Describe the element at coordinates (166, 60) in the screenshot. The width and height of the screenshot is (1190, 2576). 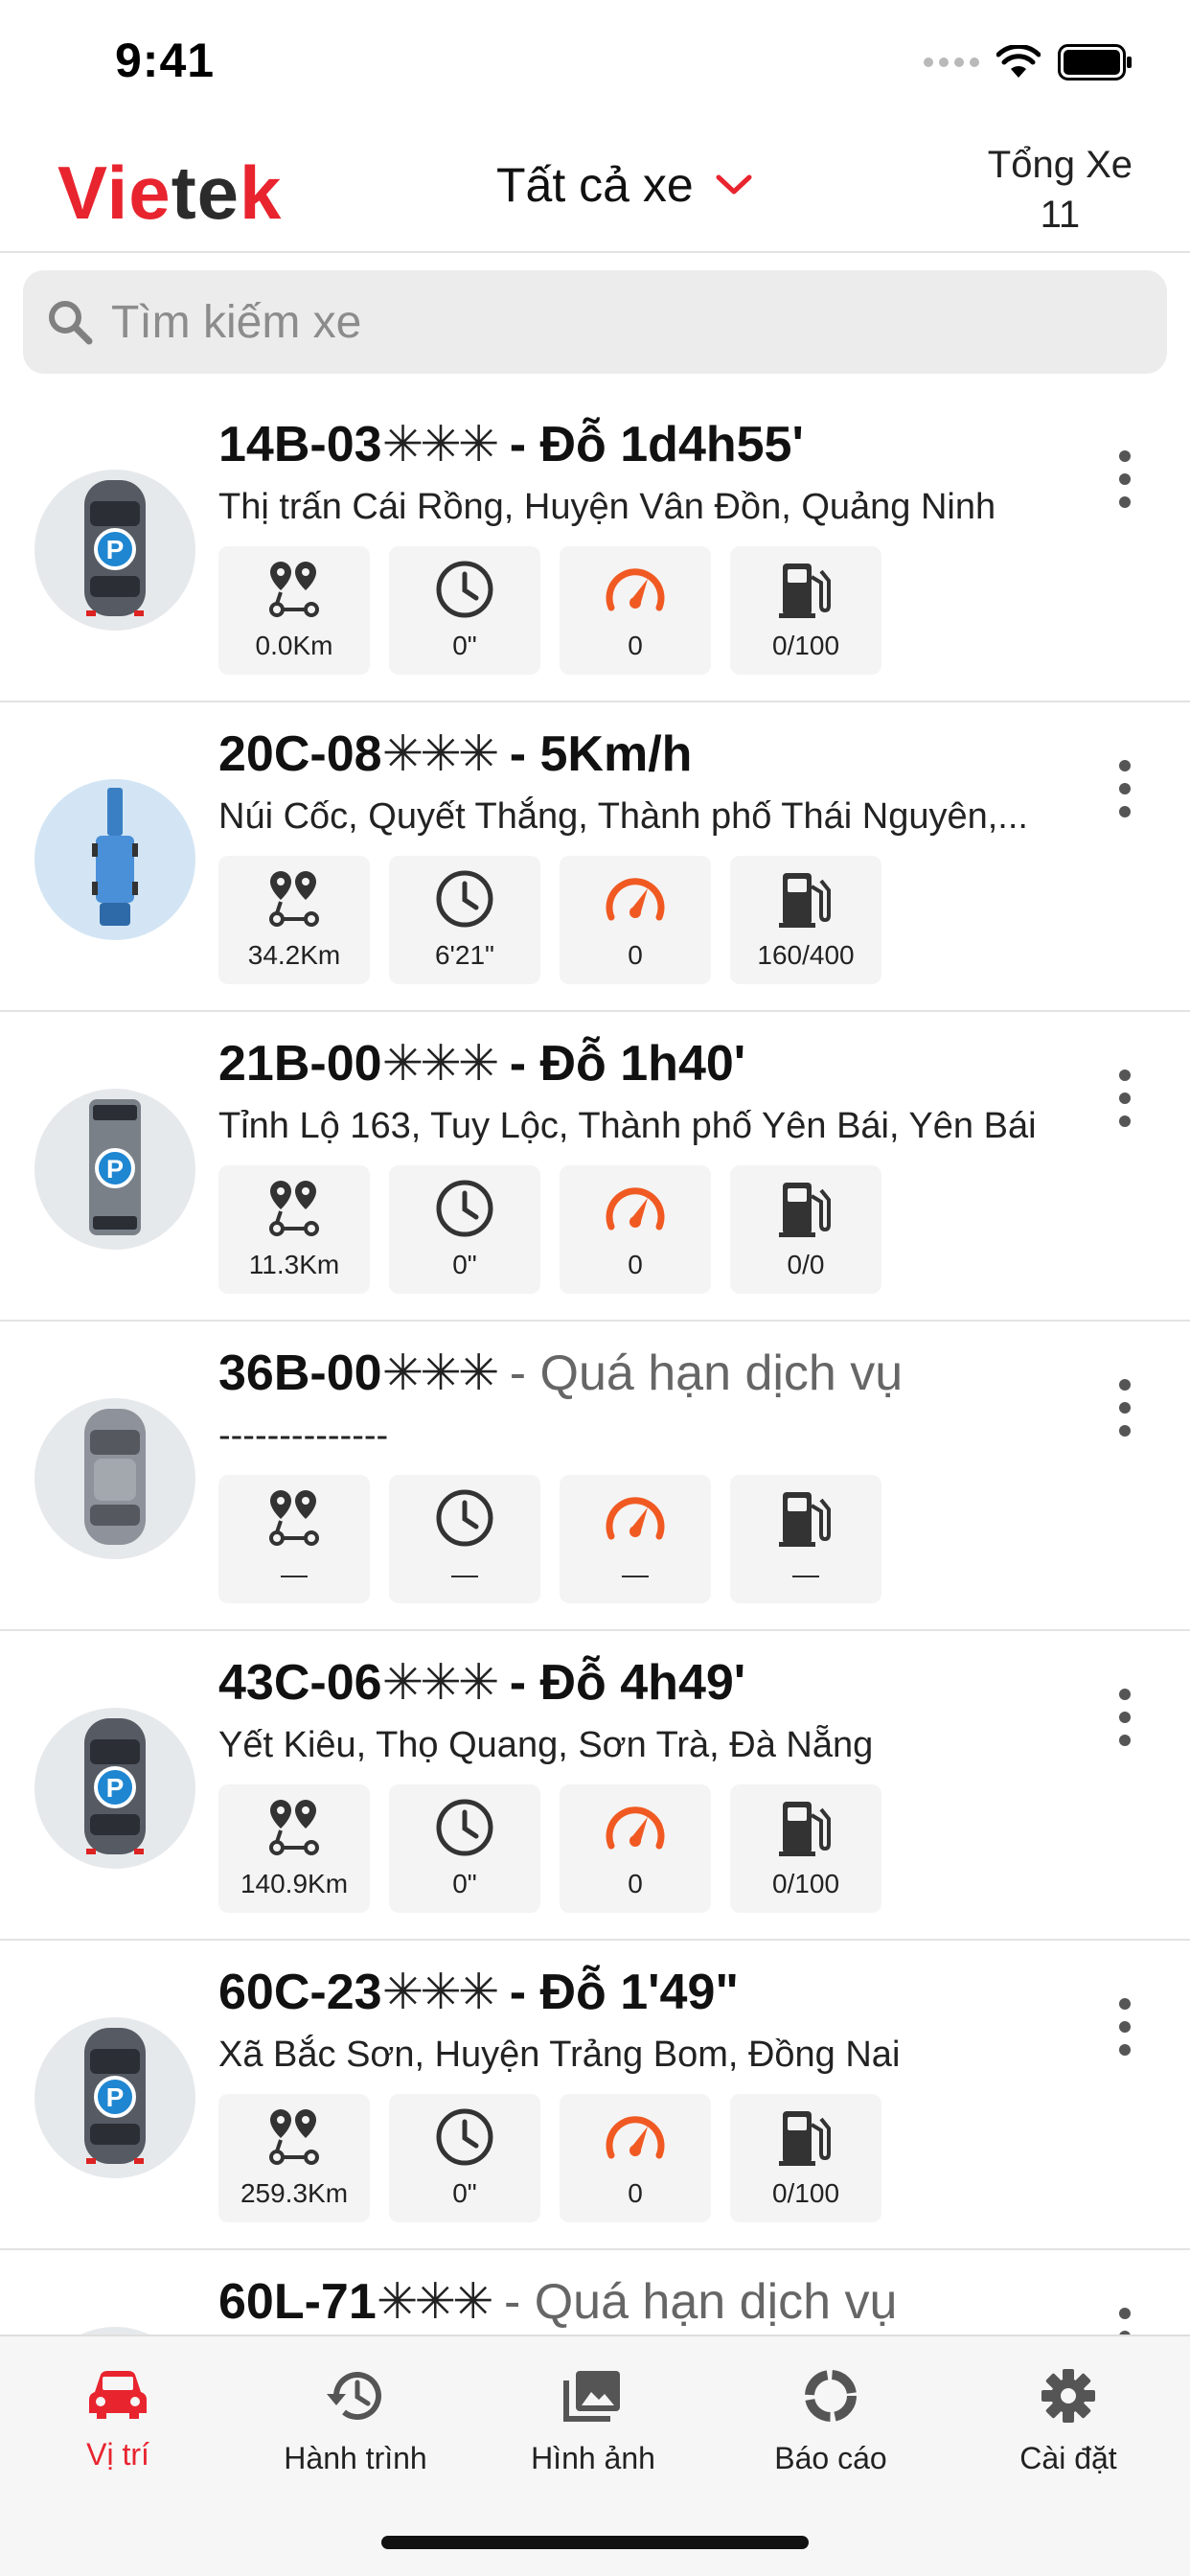
I see `status-time: 9:41` at that location.